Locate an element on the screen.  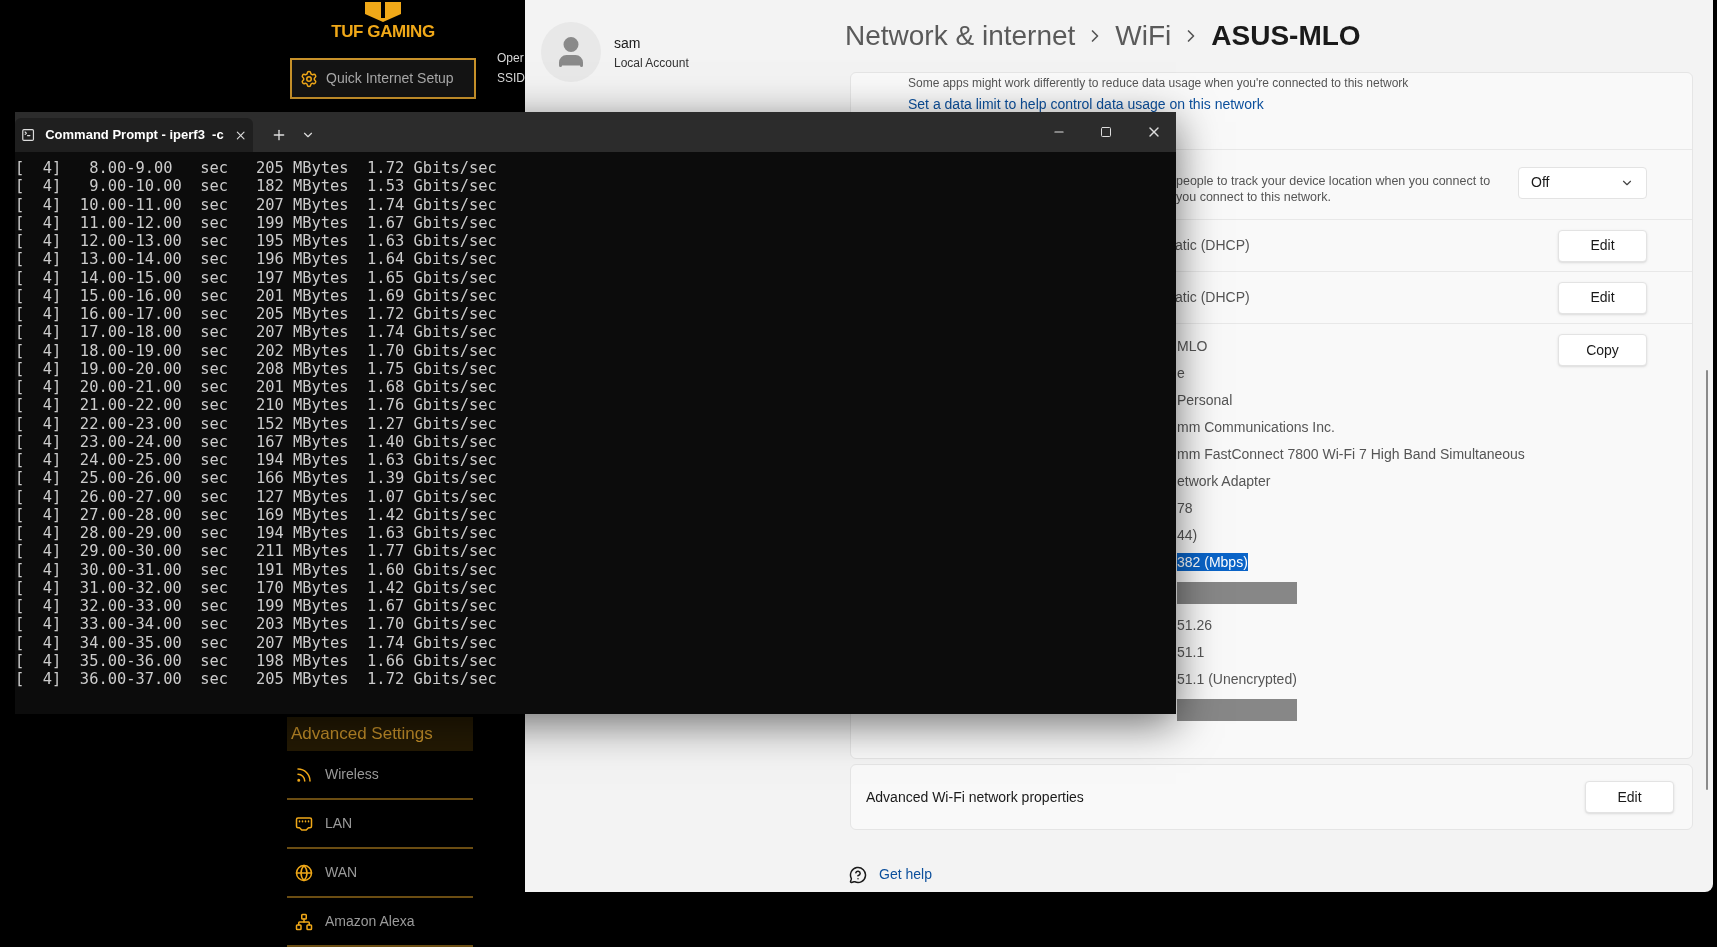
terminal-line: [ 4] 15.00-16.00 sec 201 MBytes 1.69 Gbits/sec is located at coordinates (256, 295).